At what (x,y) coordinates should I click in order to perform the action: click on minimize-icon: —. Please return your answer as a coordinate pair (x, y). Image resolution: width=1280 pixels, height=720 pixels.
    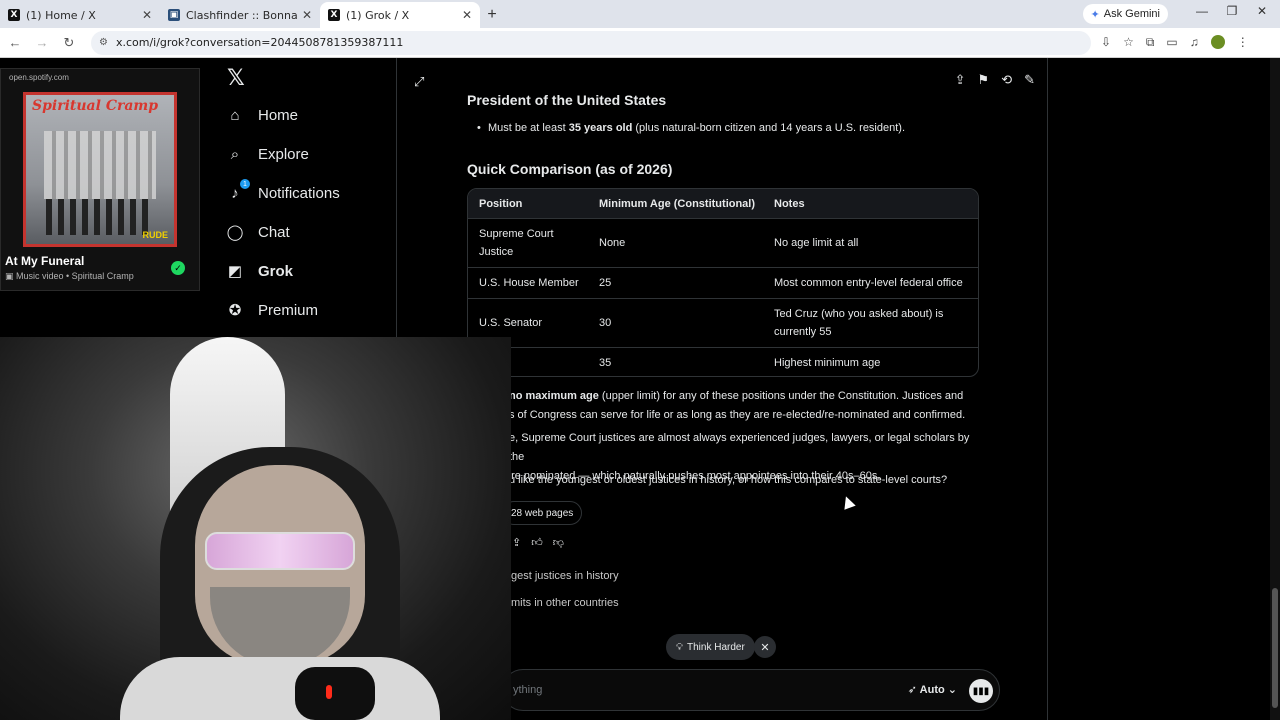
    Looking at the image, I should click on (1202, 11).